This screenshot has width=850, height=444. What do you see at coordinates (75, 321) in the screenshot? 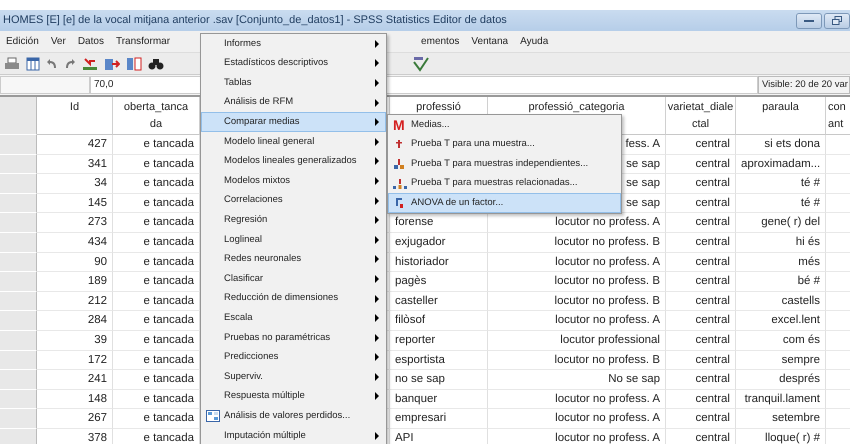
I see `table-cell: 284` at bounding box center [75, 321].